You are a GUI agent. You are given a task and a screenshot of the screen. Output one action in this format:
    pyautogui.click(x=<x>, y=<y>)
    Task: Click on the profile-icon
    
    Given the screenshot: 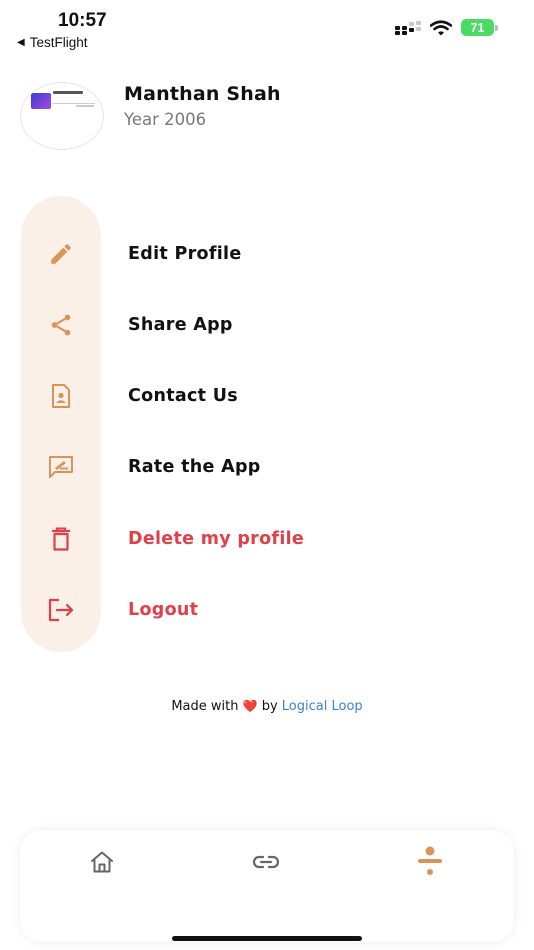 What is the action you would take?
    pyautogui.click(x=430, y=860)
    